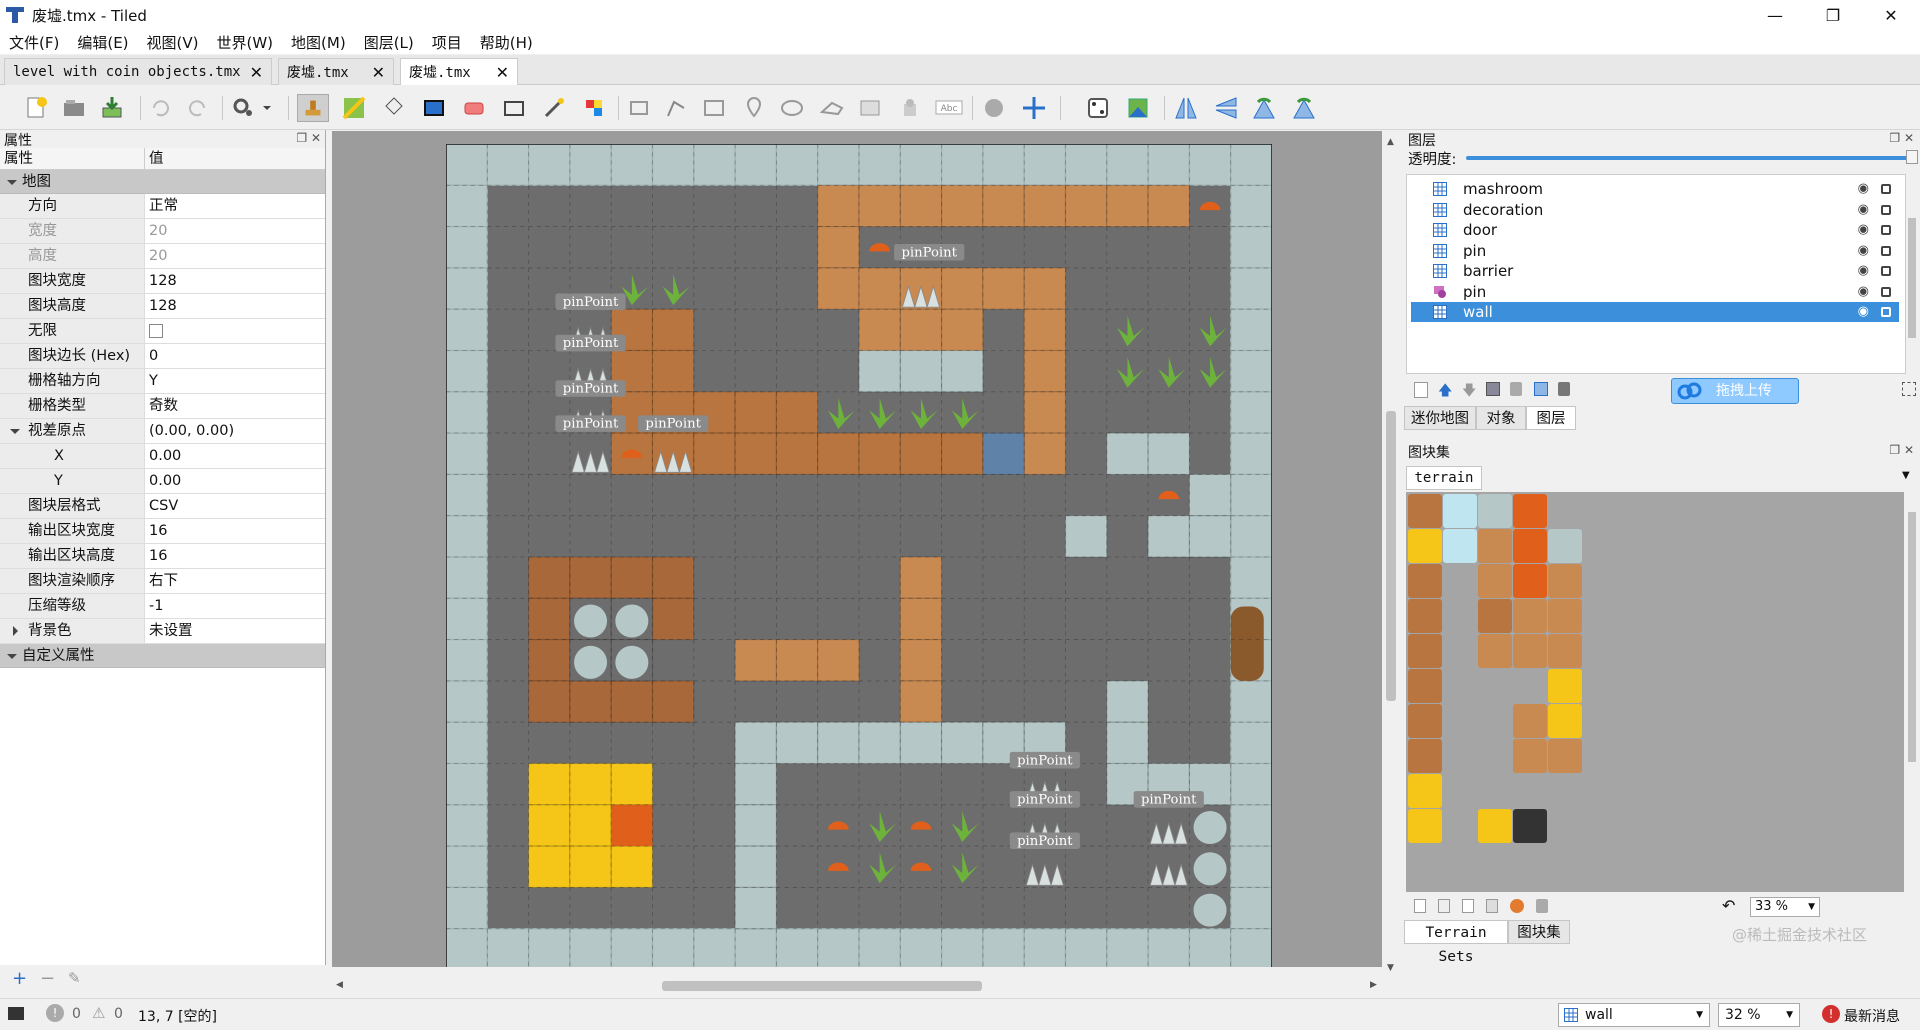 This screenshot has height=1030, width=1920. Describe the element at coordinates (554, 108) in the screenshot. I see `magic-wand-icon` at that location.